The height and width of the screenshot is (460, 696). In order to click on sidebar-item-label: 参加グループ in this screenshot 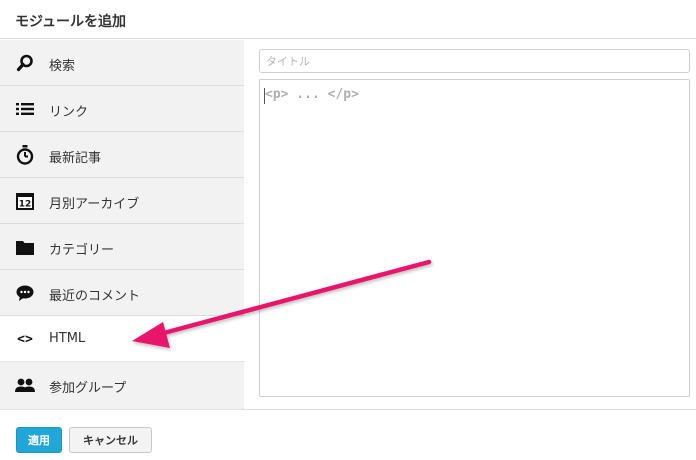, I will do `click(88, 388)`.